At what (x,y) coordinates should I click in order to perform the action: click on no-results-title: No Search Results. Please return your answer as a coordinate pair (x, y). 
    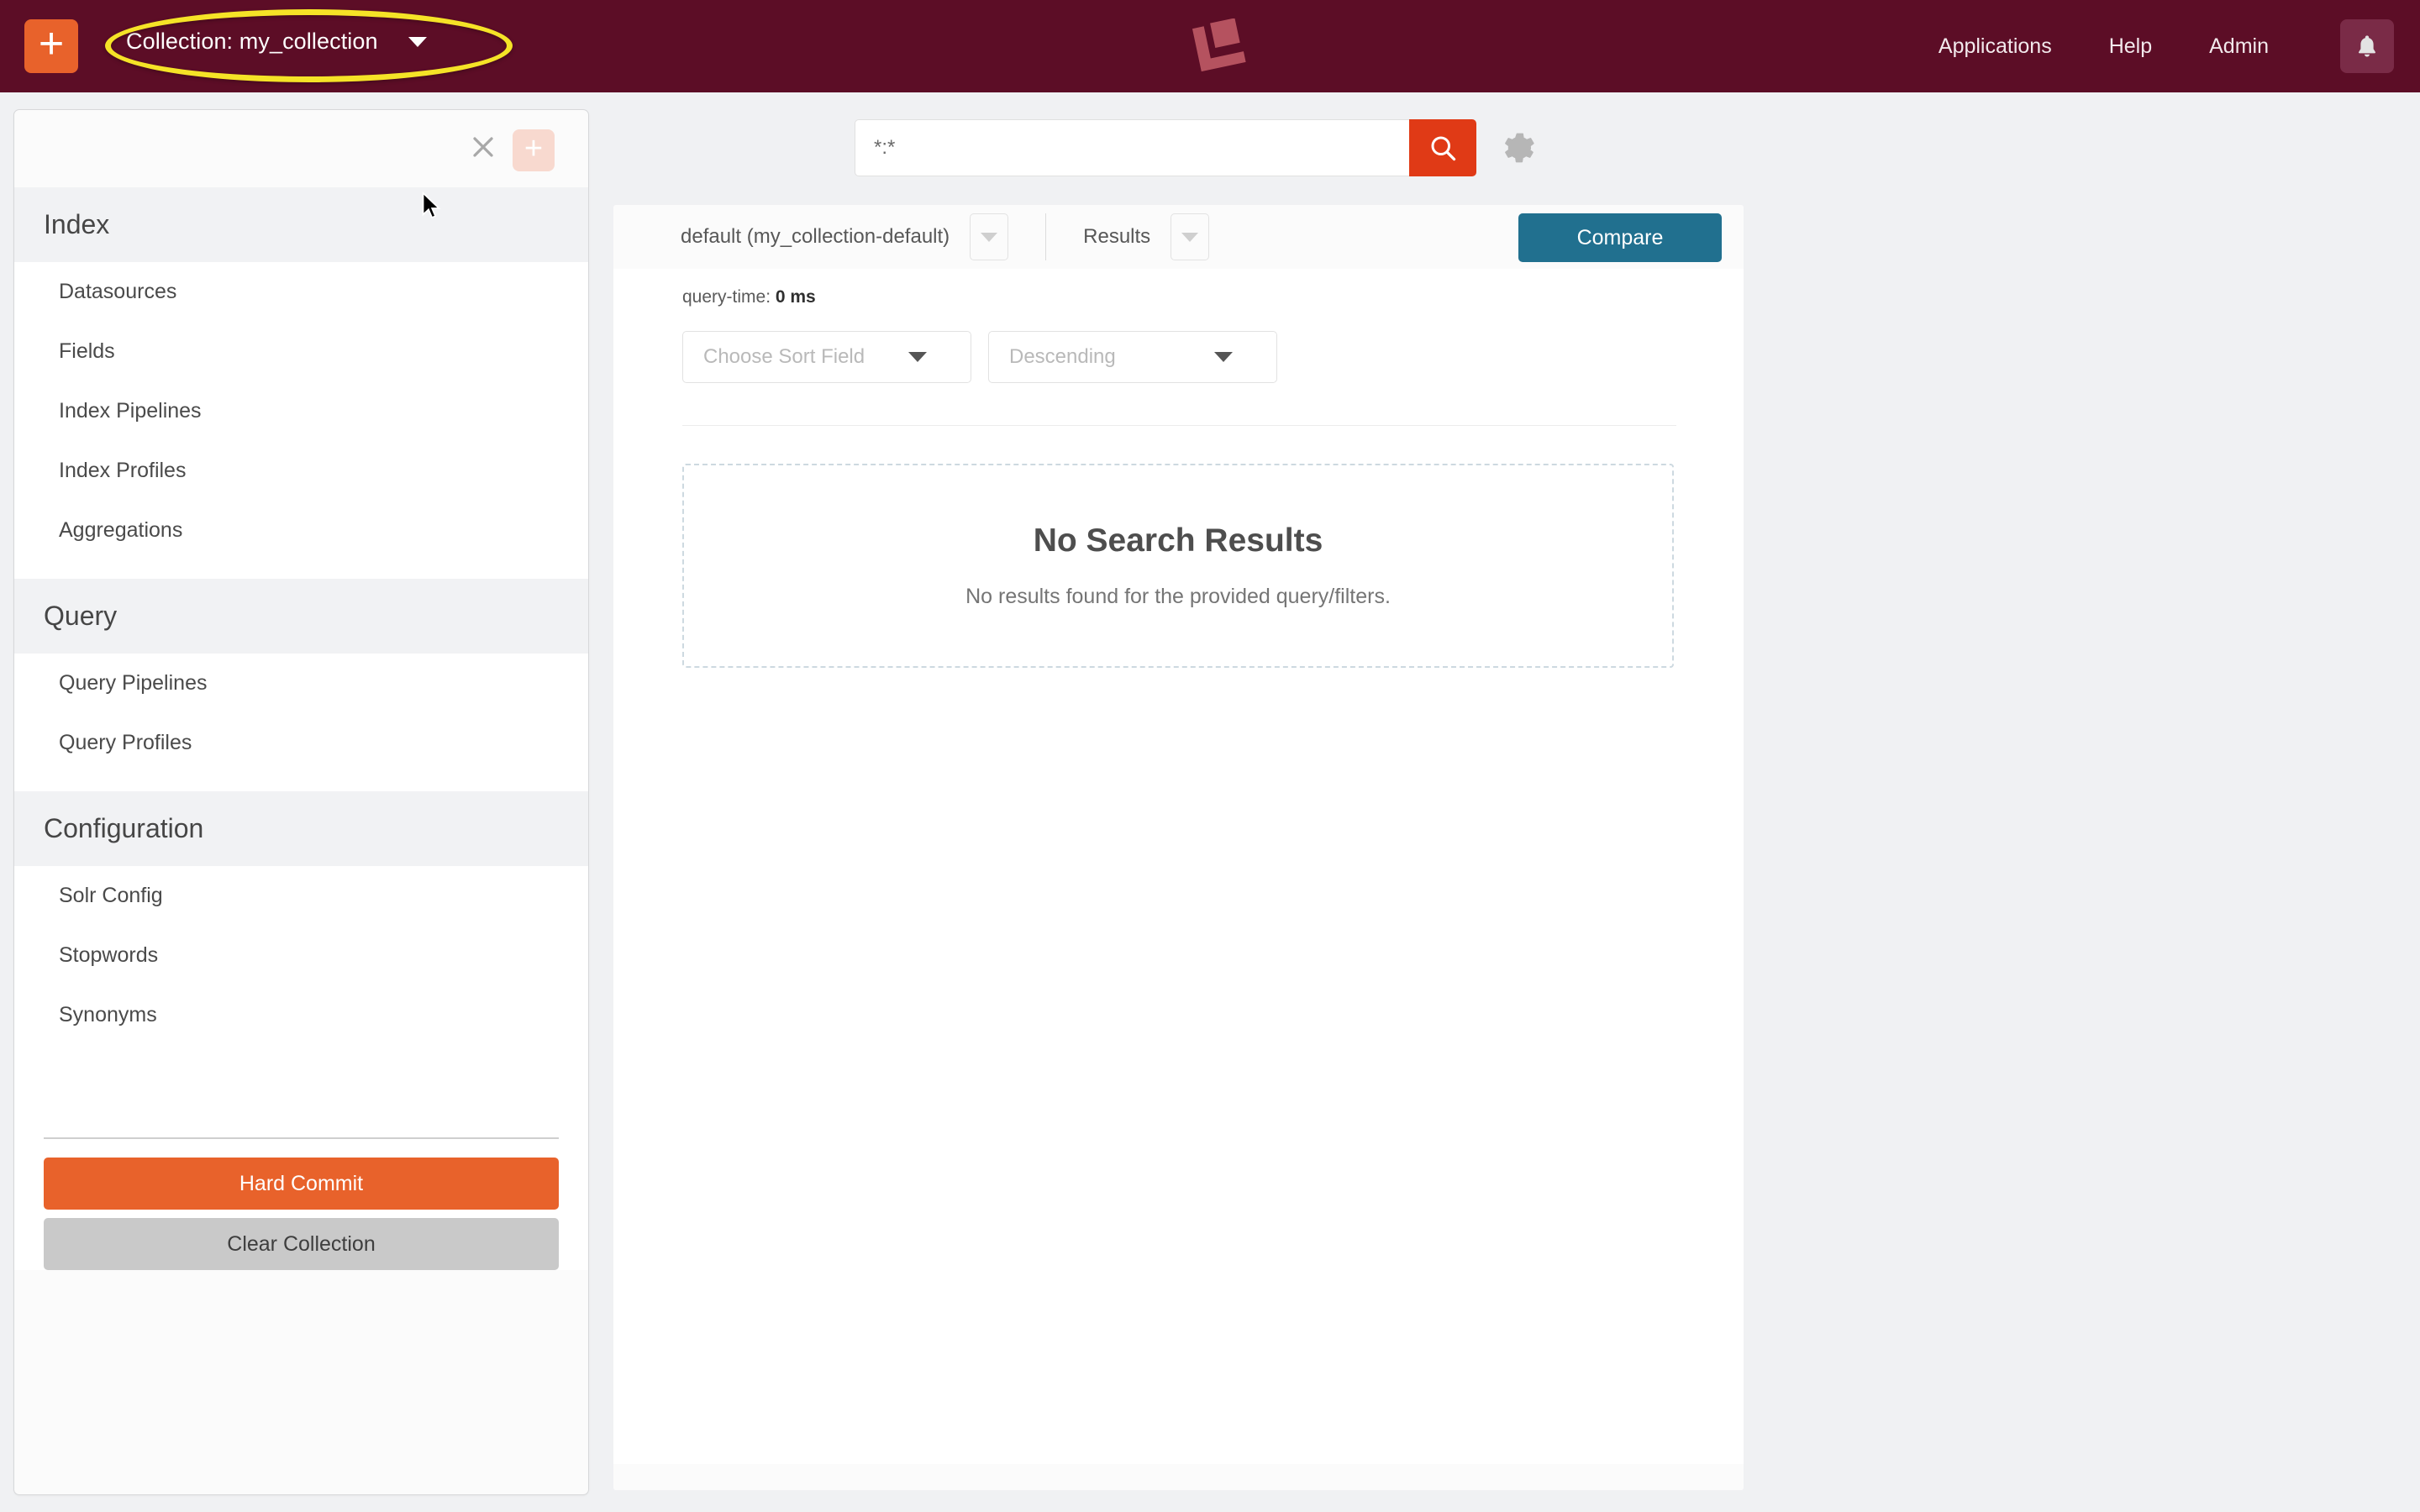
    Looking at the image, I should click on (1178, 540).